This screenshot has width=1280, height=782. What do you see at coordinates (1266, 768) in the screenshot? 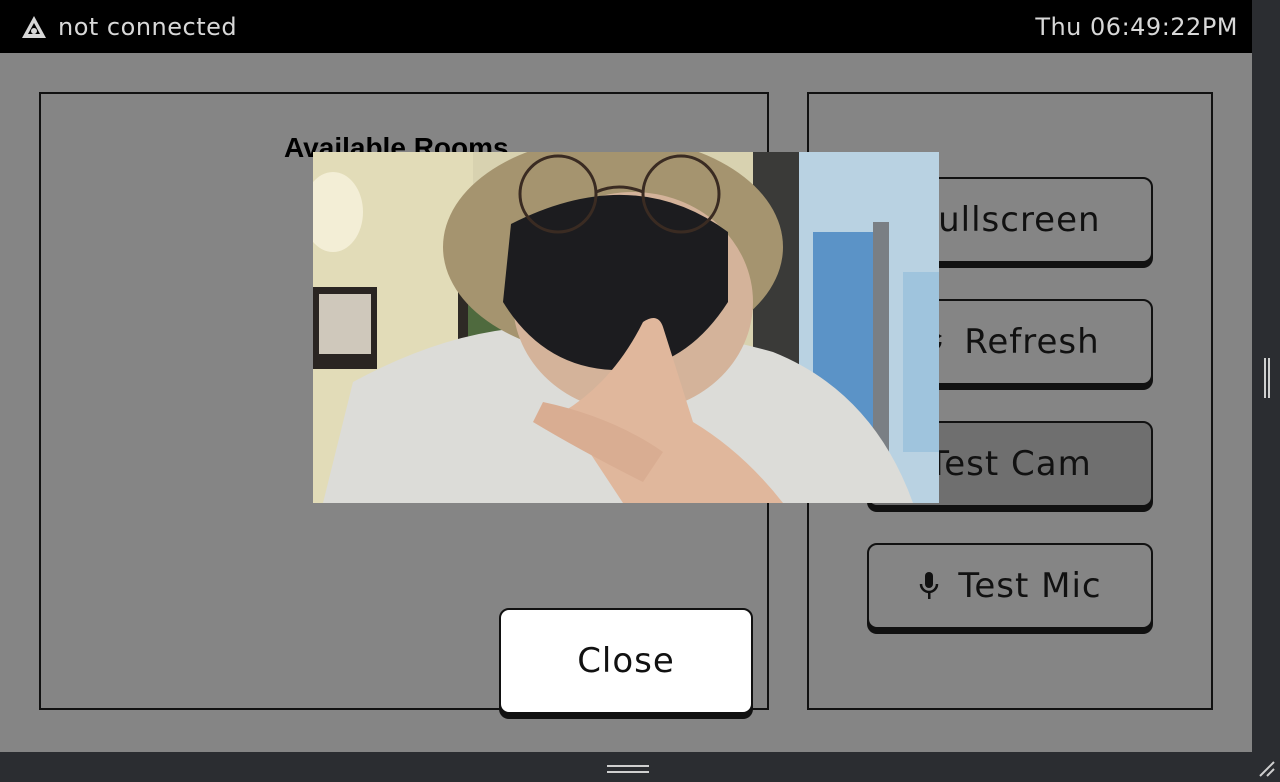
I see `resize-grip-icon` at bounding box center [1266, 768].